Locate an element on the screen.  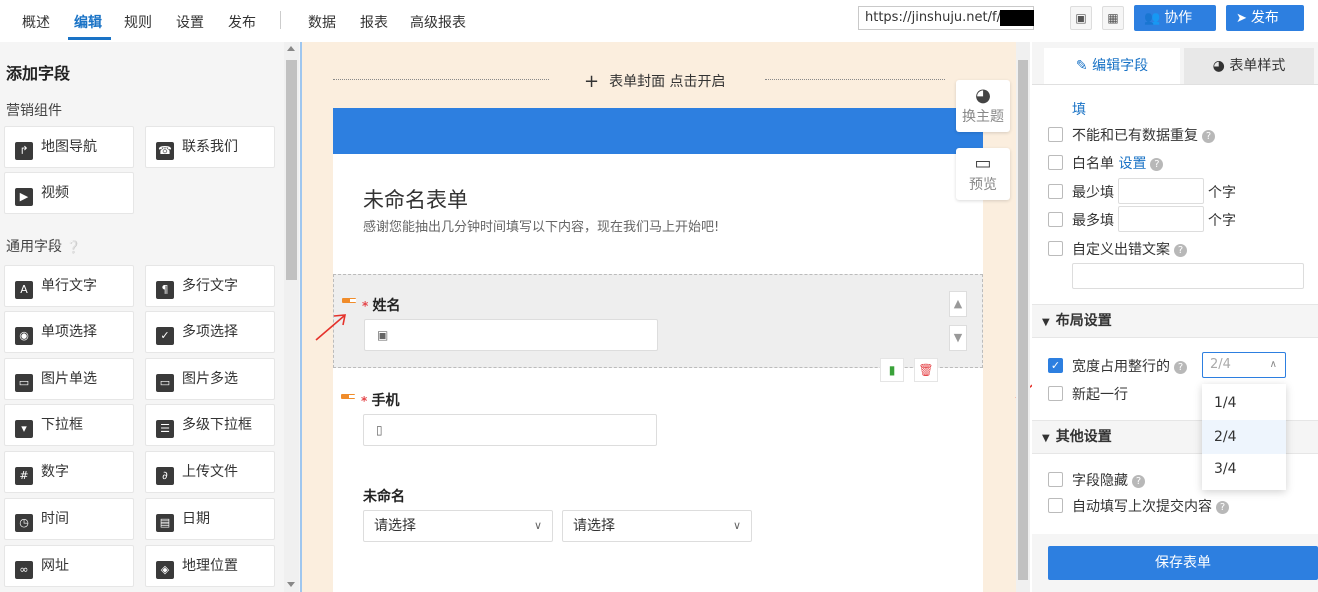
field-url: ∞ 网址 is located at coordinates (69, 566).